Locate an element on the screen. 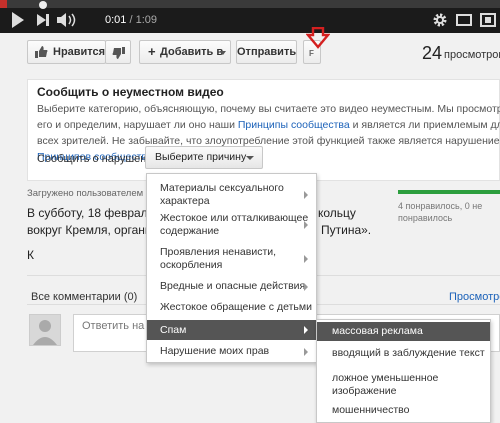  desc-line2-end: Путина». is located at coordinates (346, 230).